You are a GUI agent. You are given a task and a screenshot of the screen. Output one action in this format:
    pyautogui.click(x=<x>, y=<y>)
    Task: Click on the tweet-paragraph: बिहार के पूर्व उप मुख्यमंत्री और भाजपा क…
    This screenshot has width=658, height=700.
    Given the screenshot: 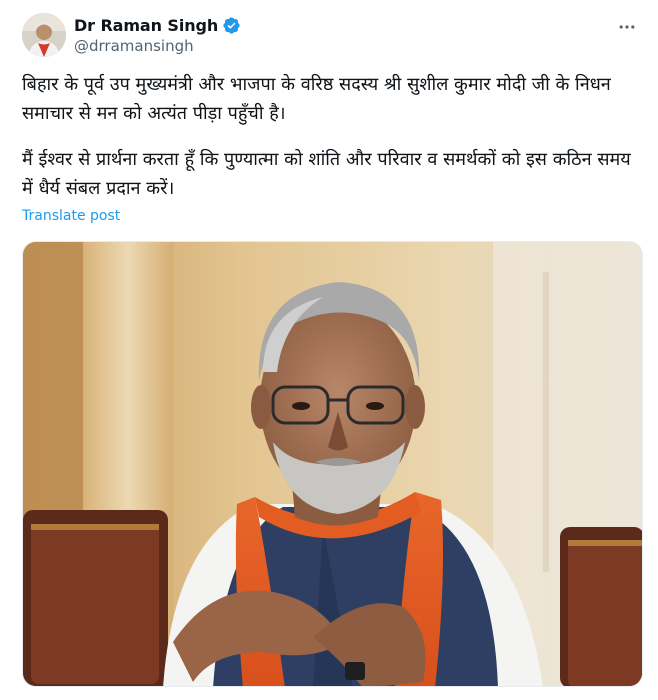 What is the action you would take?
    pyautogui.click(x=316, y=99)
    